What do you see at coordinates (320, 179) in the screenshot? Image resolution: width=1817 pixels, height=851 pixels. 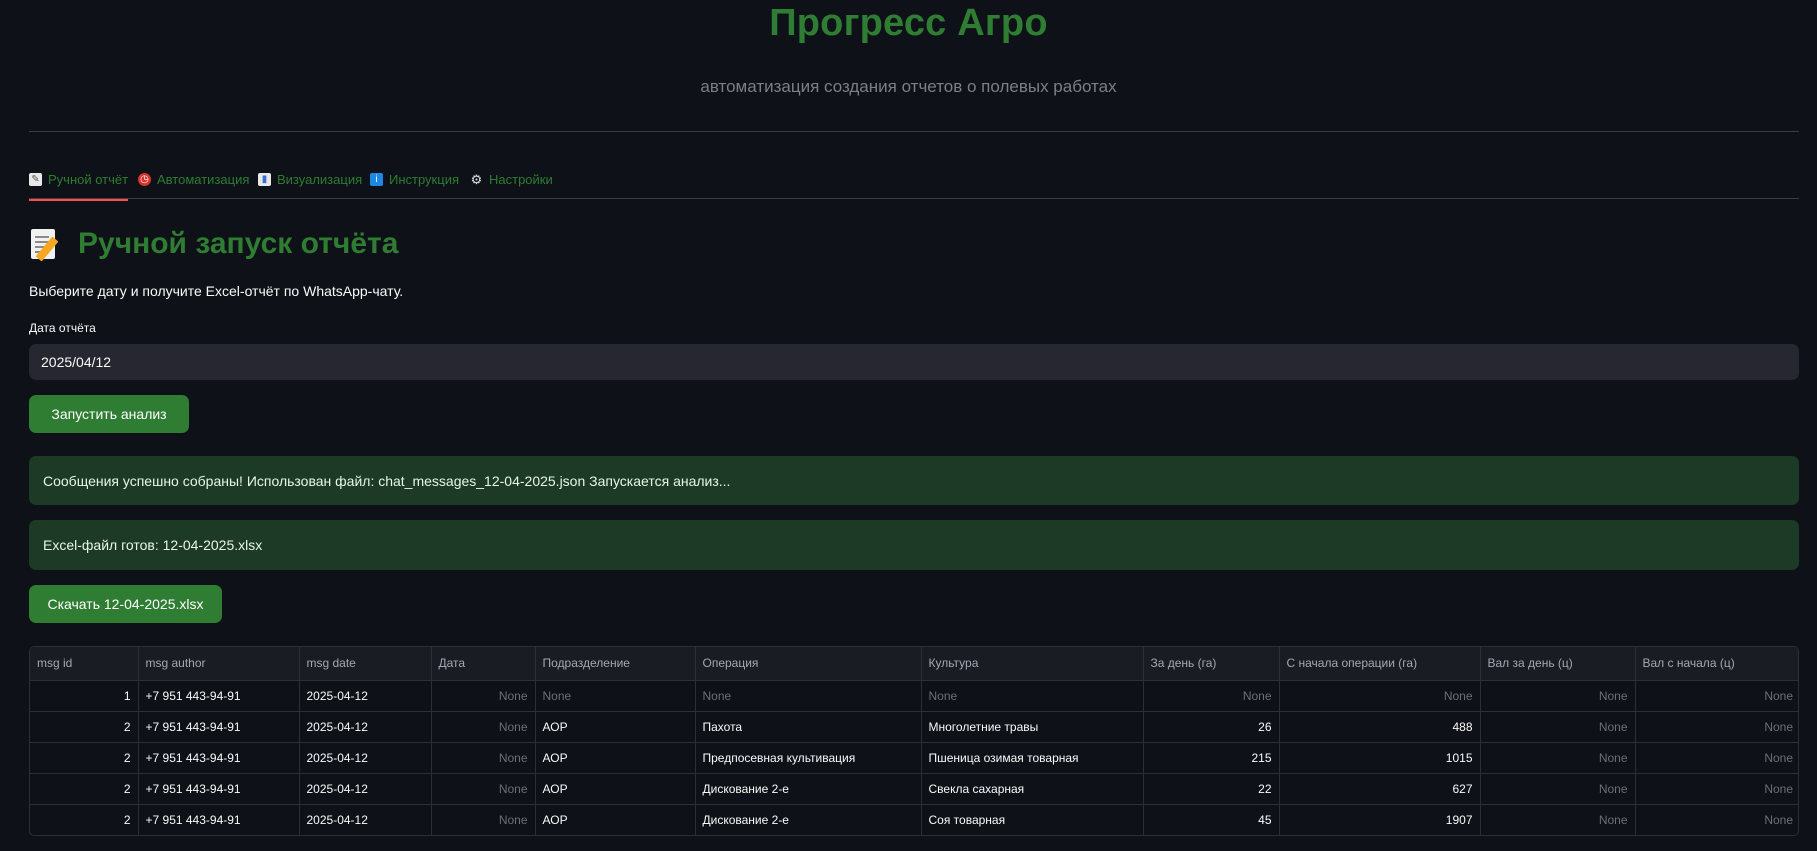 I see `tab-label: Визуализация` at bounding box center [320, 179].